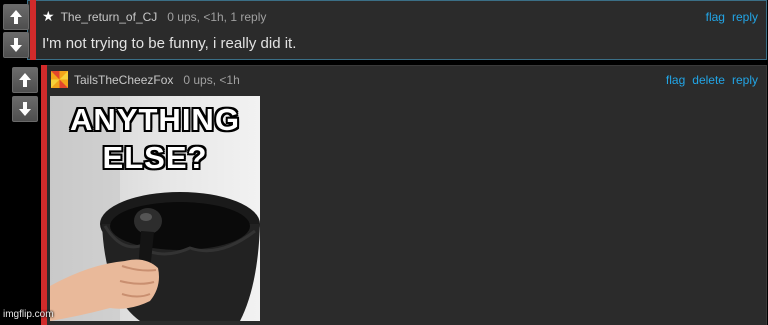 This screenshot has width=768, height=325. Describe the element at coordinates (48, 16) in the screenshot. I see `star-icon: ★` at that location.